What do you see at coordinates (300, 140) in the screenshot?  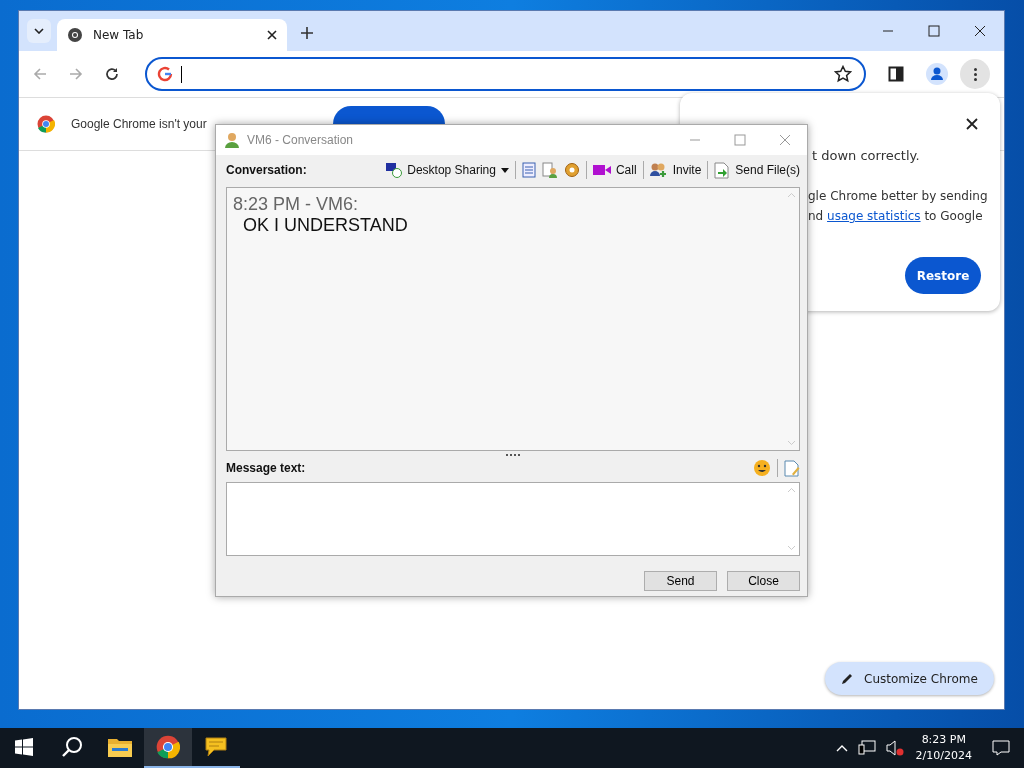 I see `window-title: VM6 - Conversation` at bounding box center [300, 140].